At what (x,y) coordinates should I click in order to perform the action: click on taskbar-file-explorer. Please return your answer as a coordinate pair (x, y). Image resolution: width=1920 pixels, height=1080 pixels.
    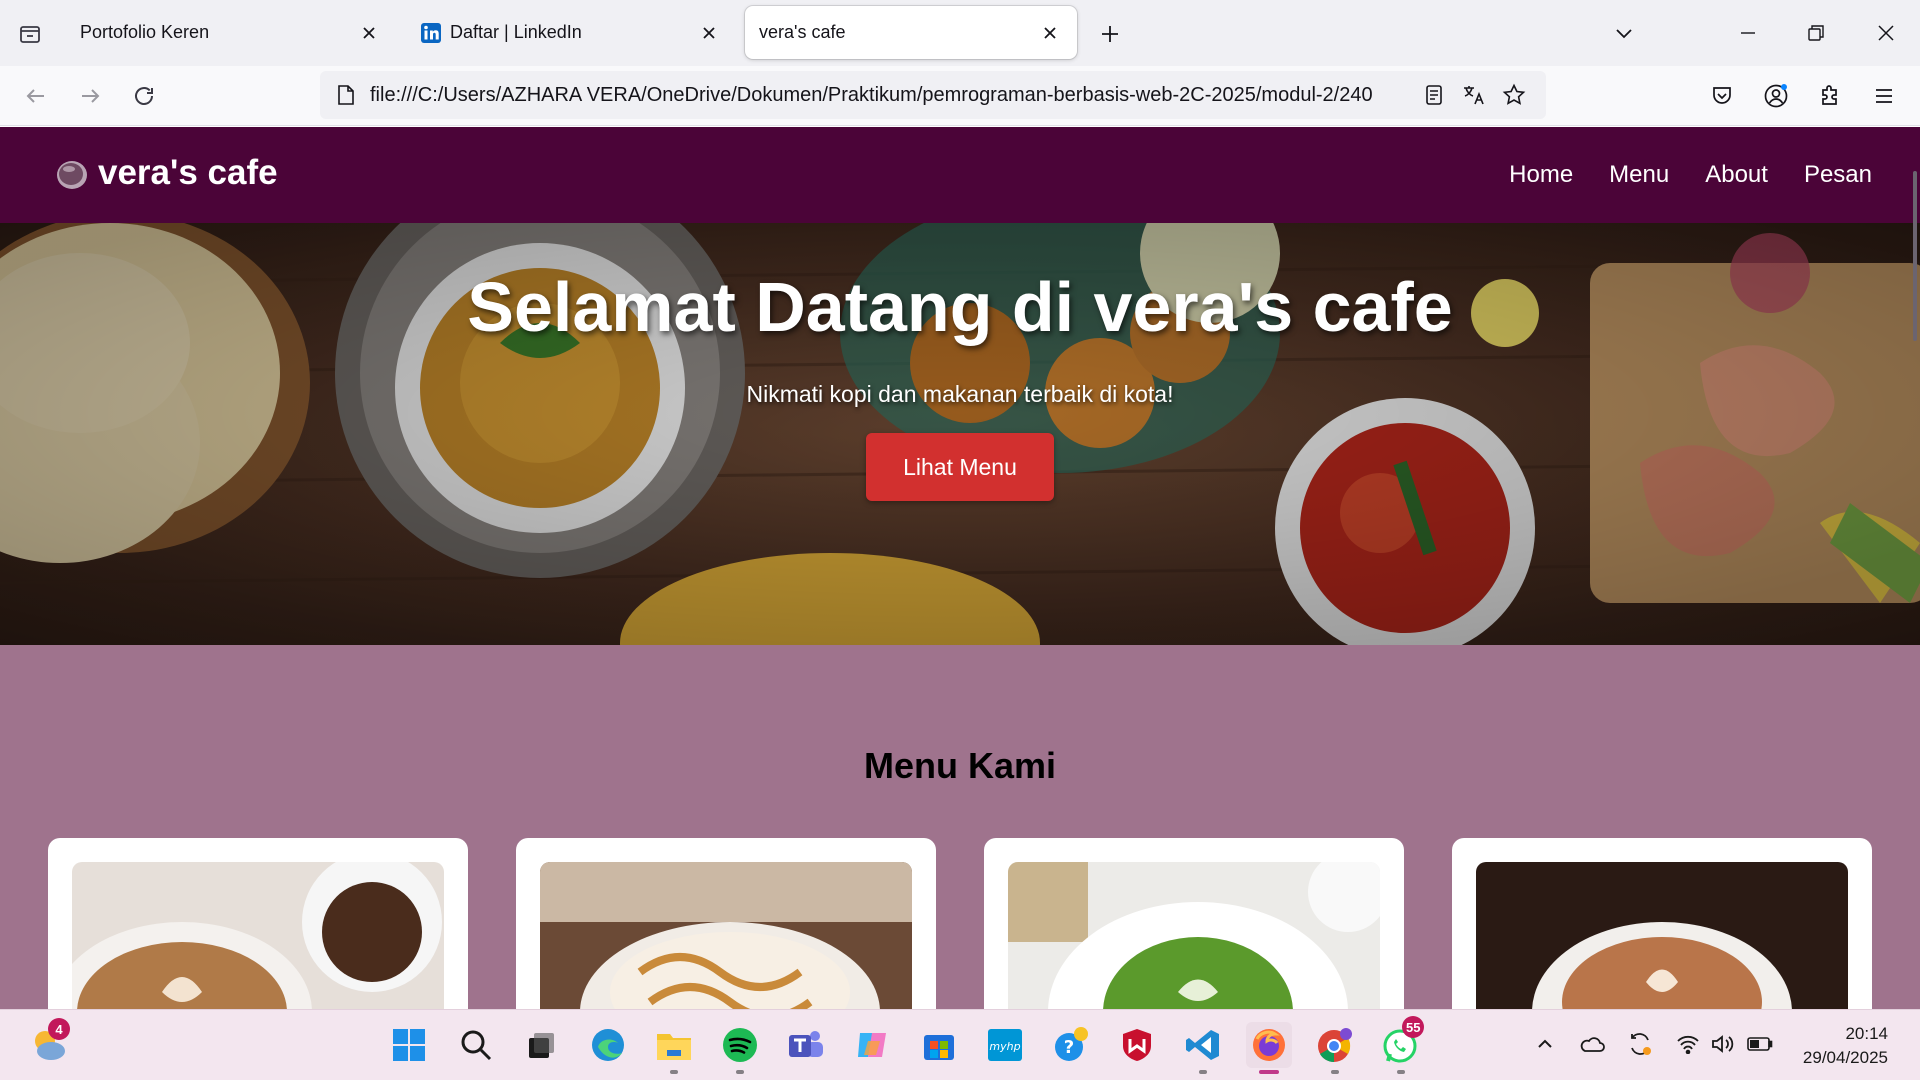
    Looking at the image, I should click on (674, 1048).